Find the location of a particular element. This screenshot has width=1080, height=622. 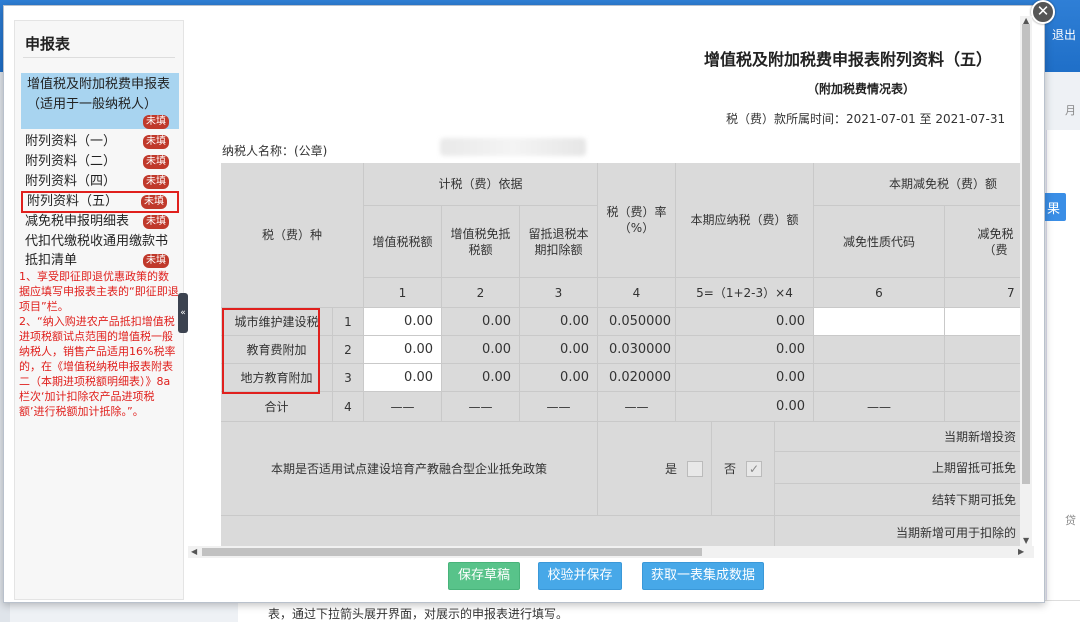

sidebar-item-exemption-detail: 减免税申报明细表 未填 is located at coordinates (100, 223).